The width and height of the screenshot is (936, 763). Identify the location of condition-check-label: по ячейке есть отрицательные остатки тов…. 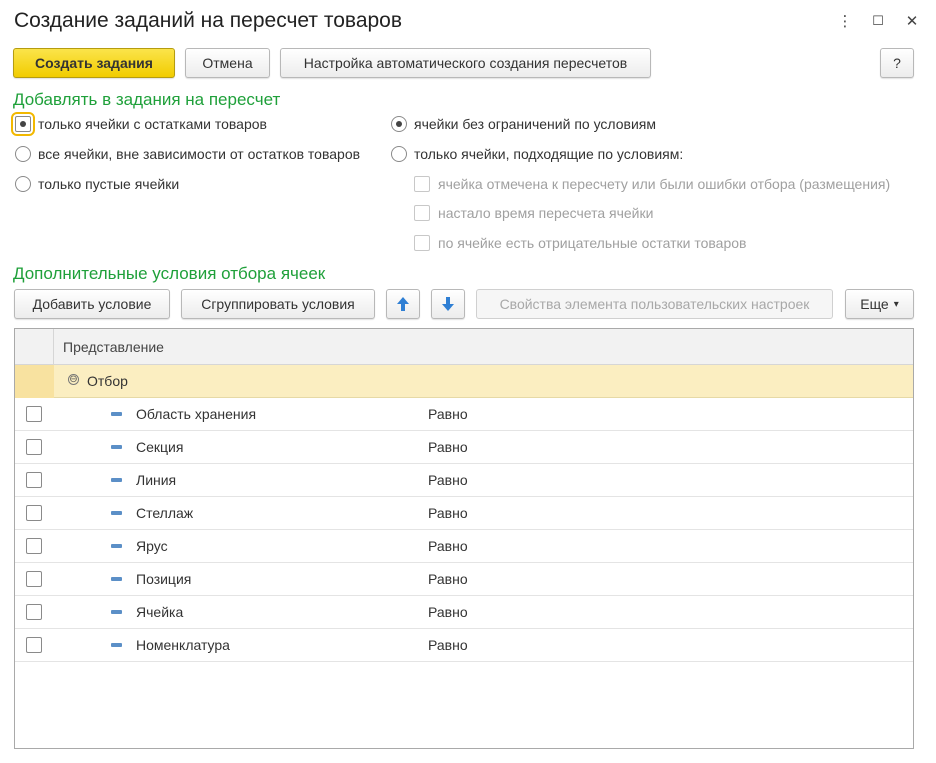
(592, 243).